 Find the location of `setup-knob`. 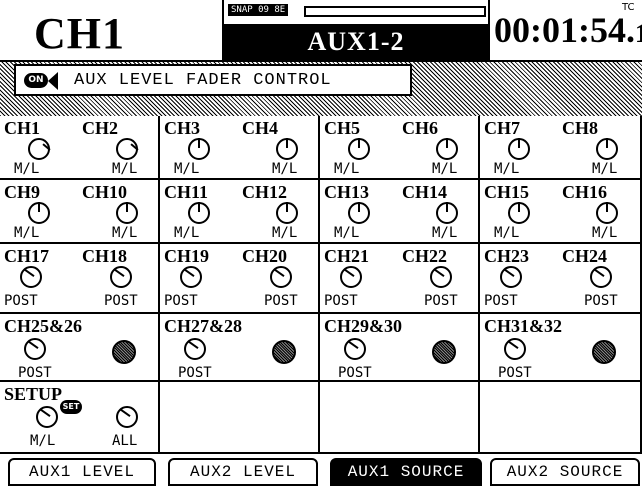

setup-knob is located at coordinates (47, 417).